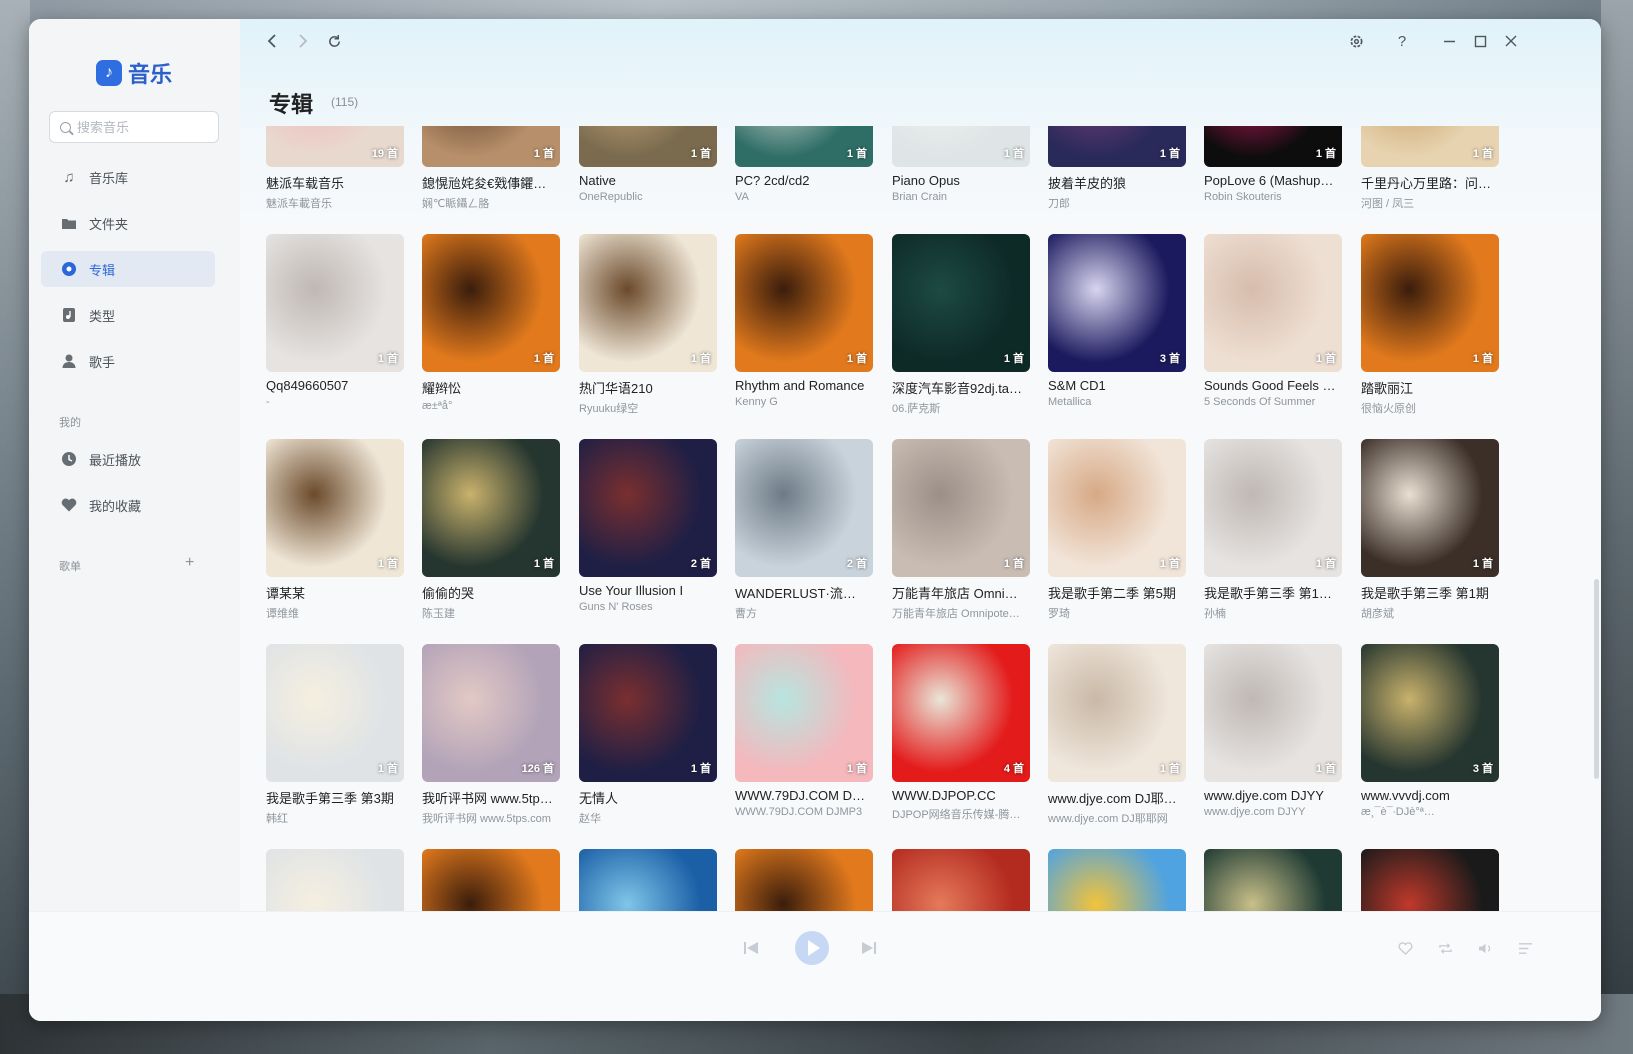  I want to click on favorite-button, so click(1405, 948).